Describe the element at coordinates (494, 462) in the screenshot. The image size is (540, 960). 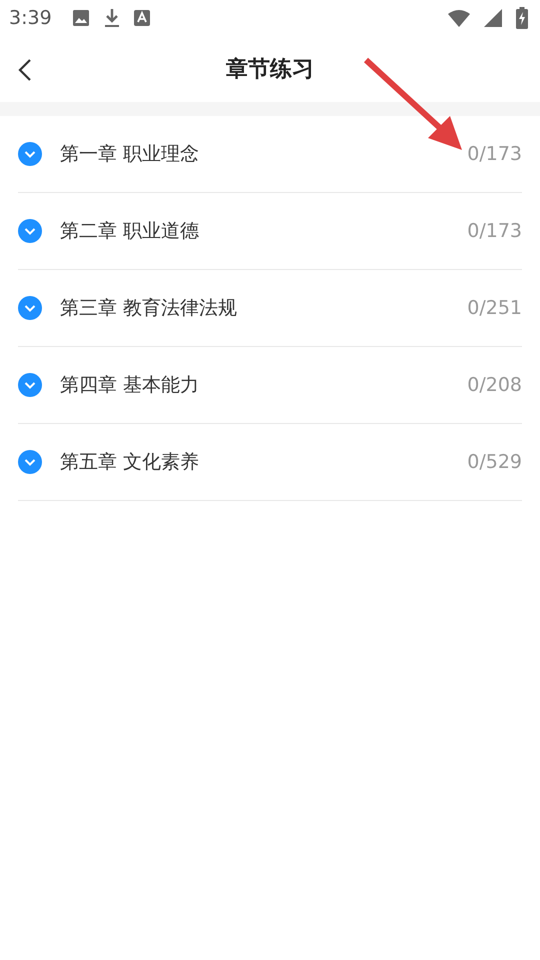
I see `question-count: 0/529` at that location.